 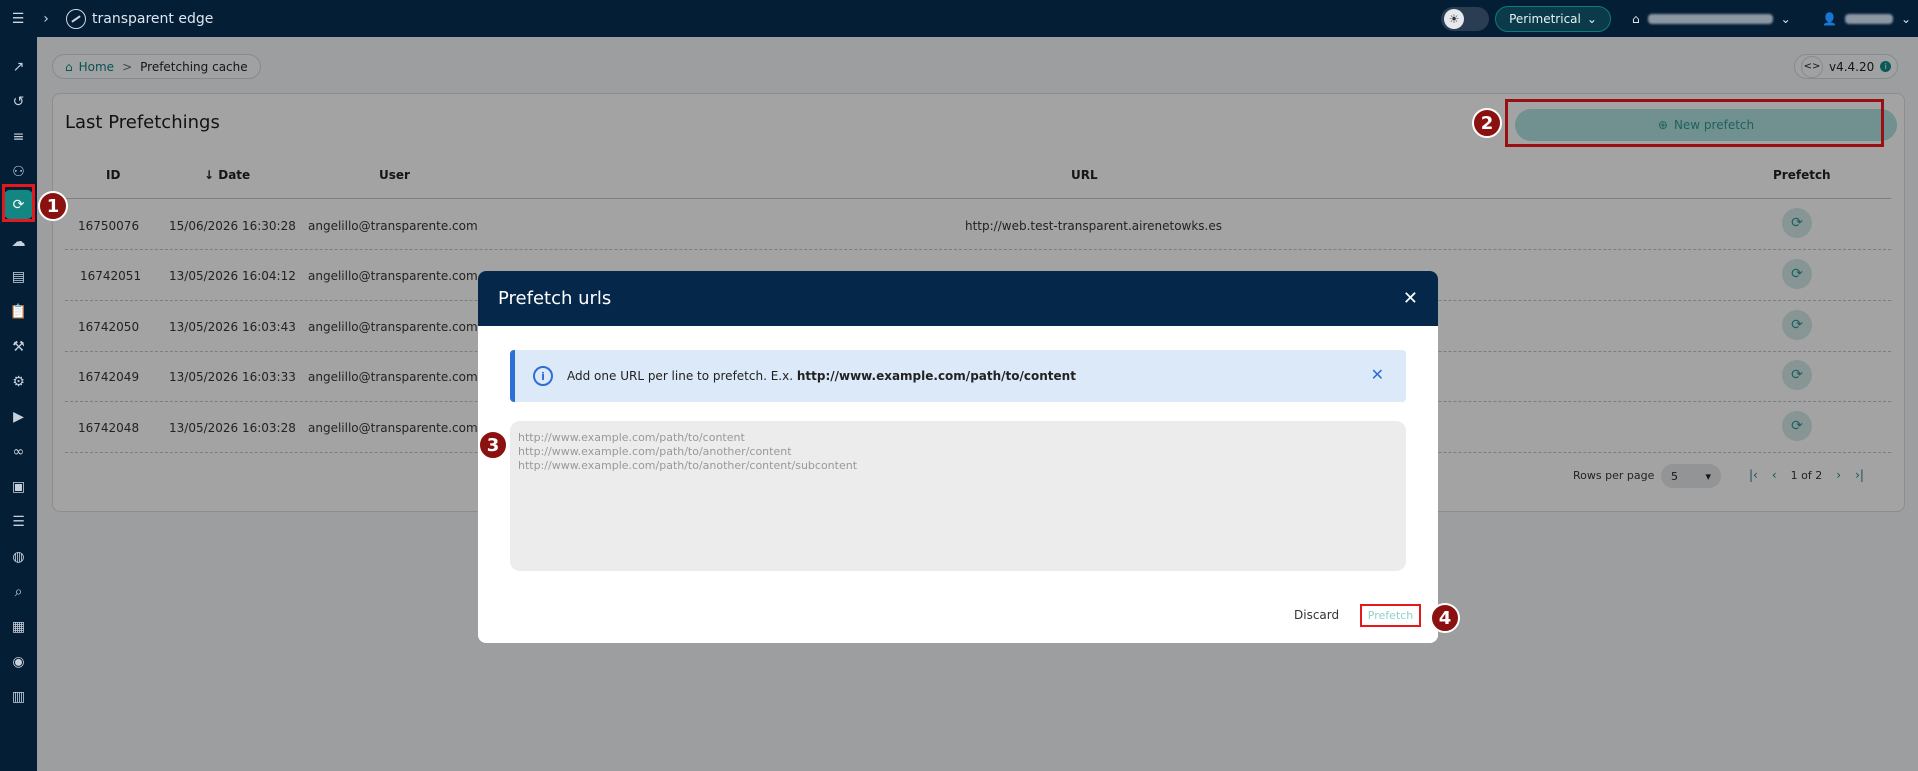 I want to click on environment-label: Perimetrical, so click(x=1545, y=19).